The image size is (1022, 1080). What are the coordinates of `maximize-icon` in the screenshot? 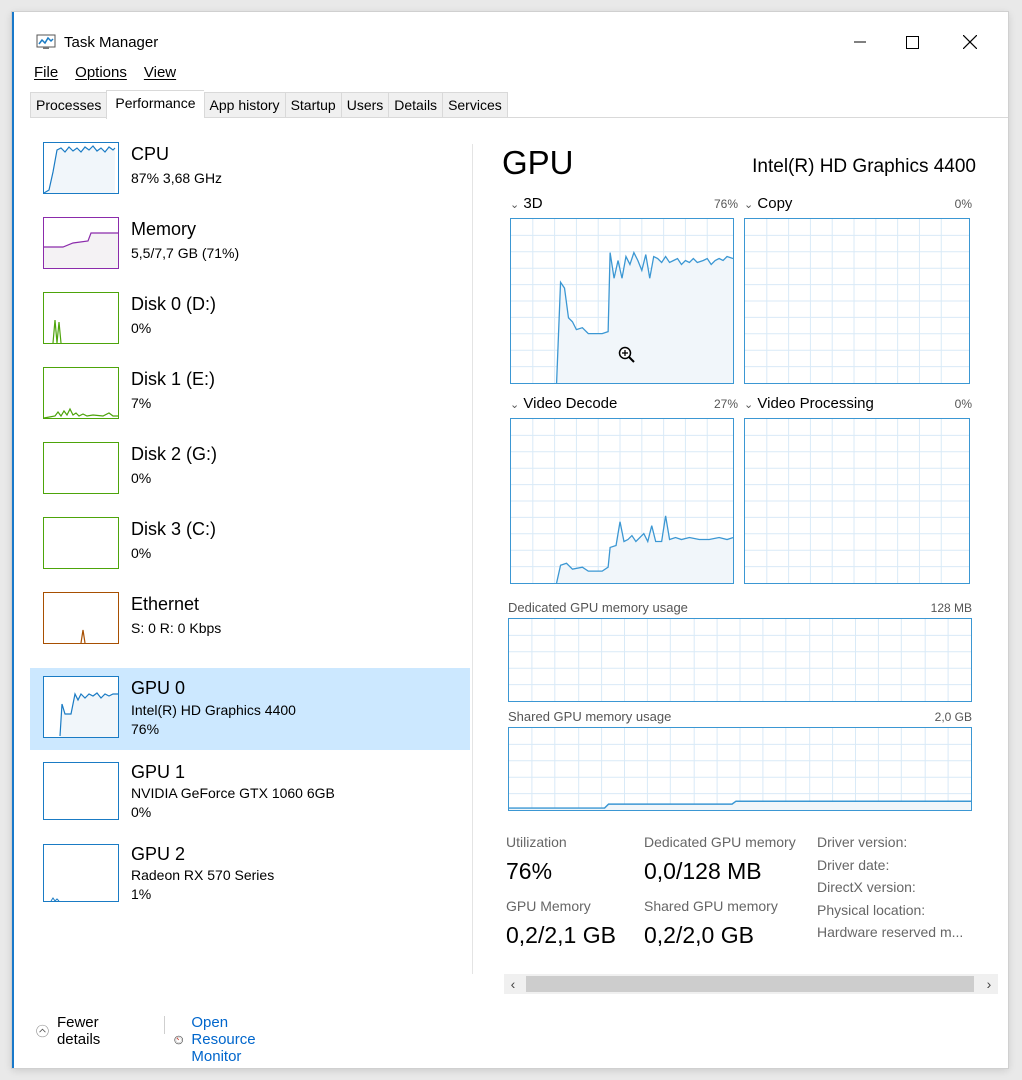 It's located at (912, 42).